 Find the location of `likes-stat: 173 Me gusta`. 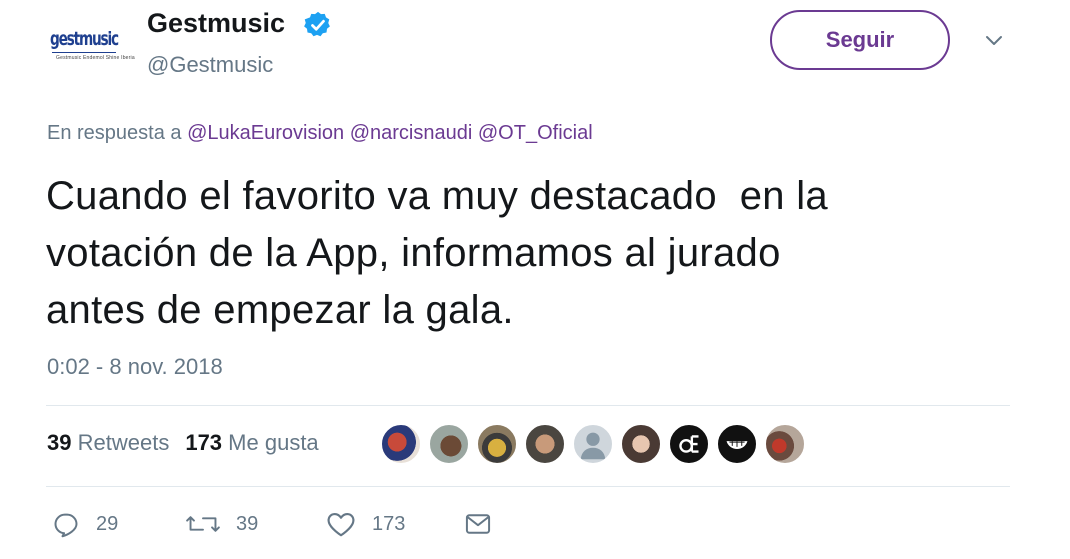

likes-stat: 173 Me gusta is located at coordinates (251, 442).